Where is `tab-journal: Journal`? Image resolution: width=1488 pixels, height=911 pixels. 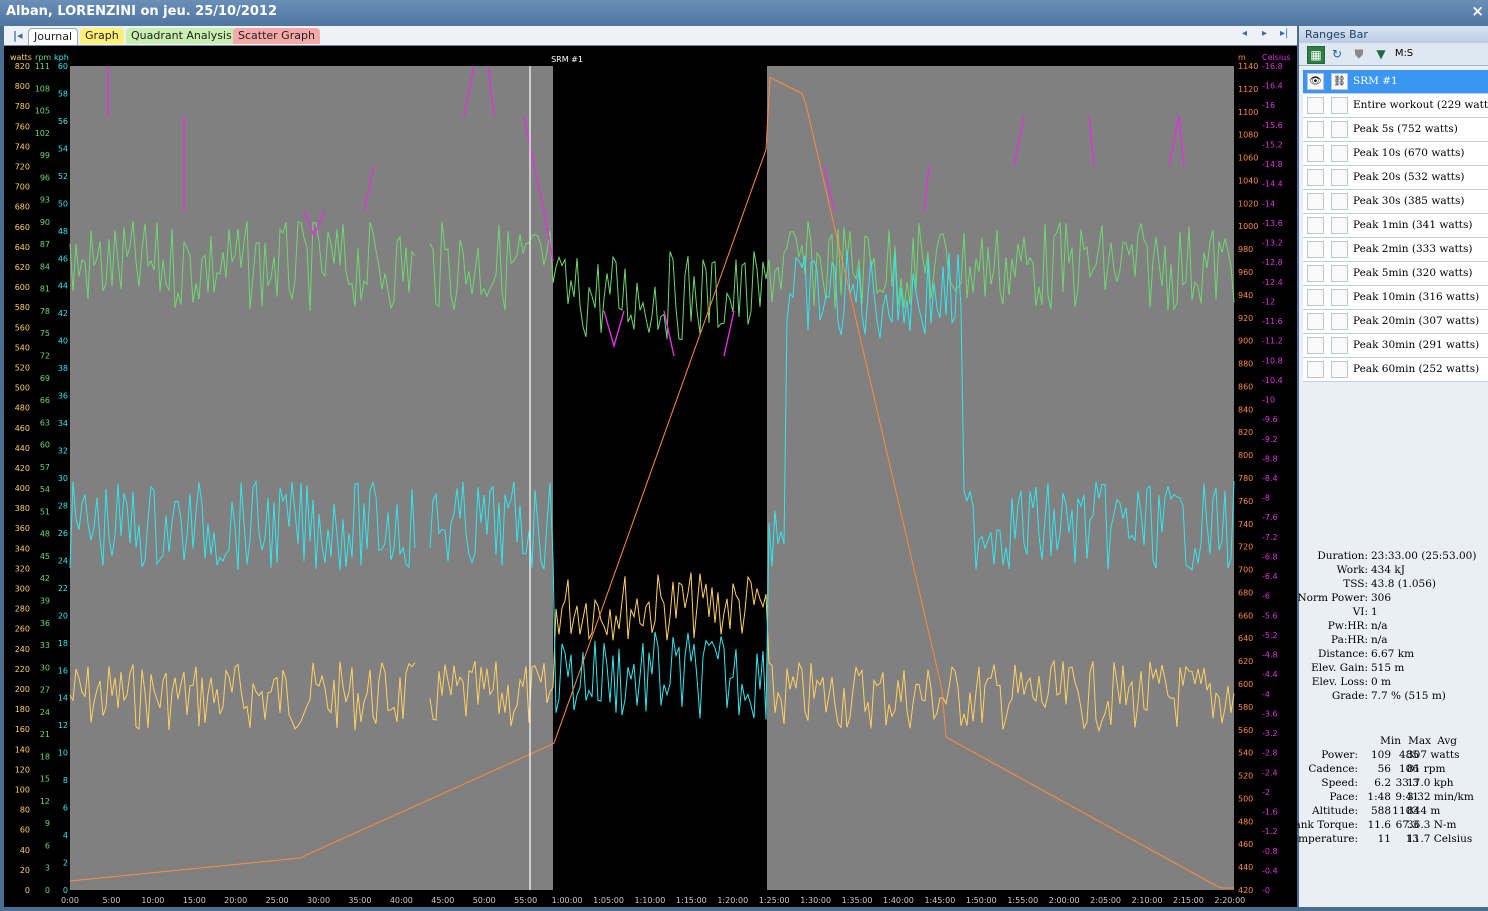 tab-journal: Journal is located at coordinates (53, 36).